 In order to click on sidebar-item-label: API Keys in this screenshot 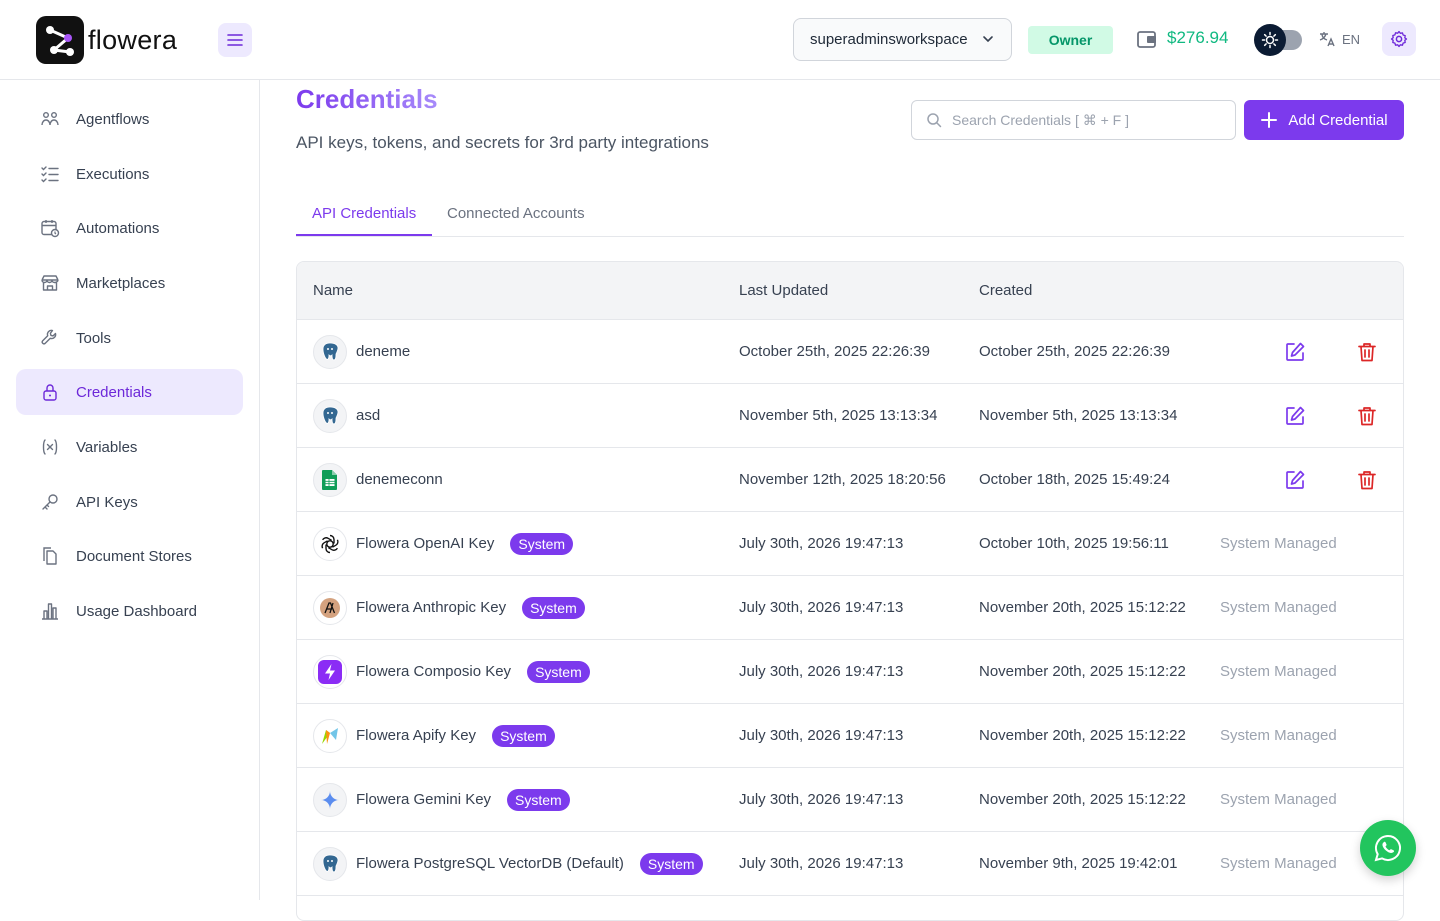, I will do `click(107, 502)`.